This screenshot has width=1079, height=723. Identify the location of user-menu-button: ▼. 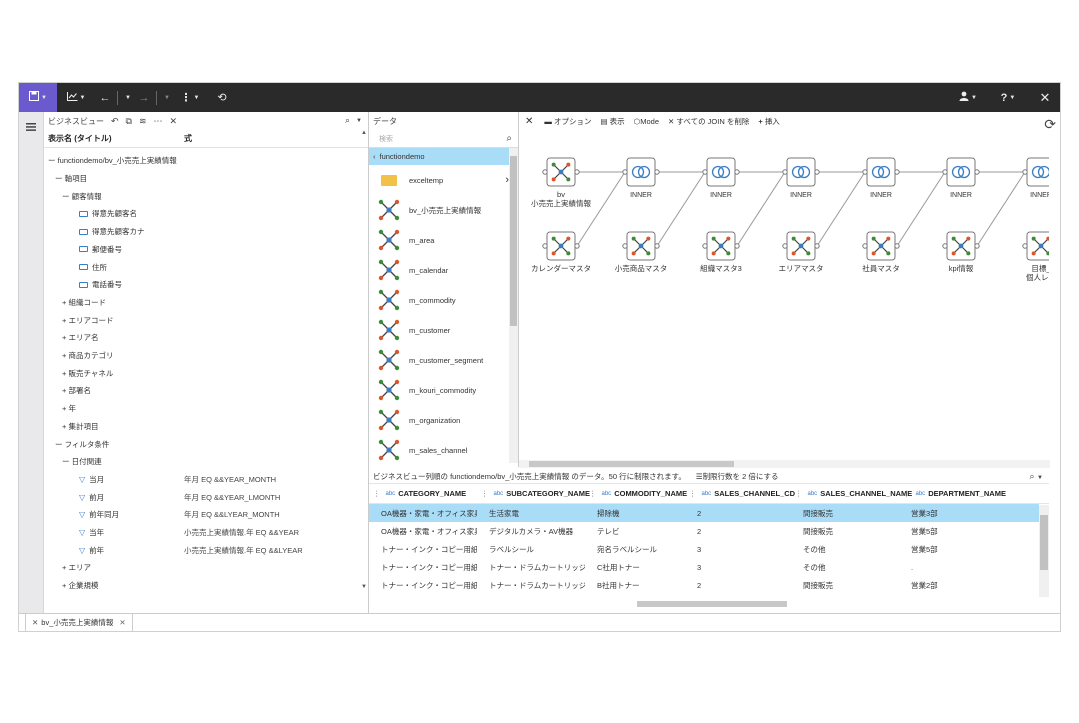
(968, 97).